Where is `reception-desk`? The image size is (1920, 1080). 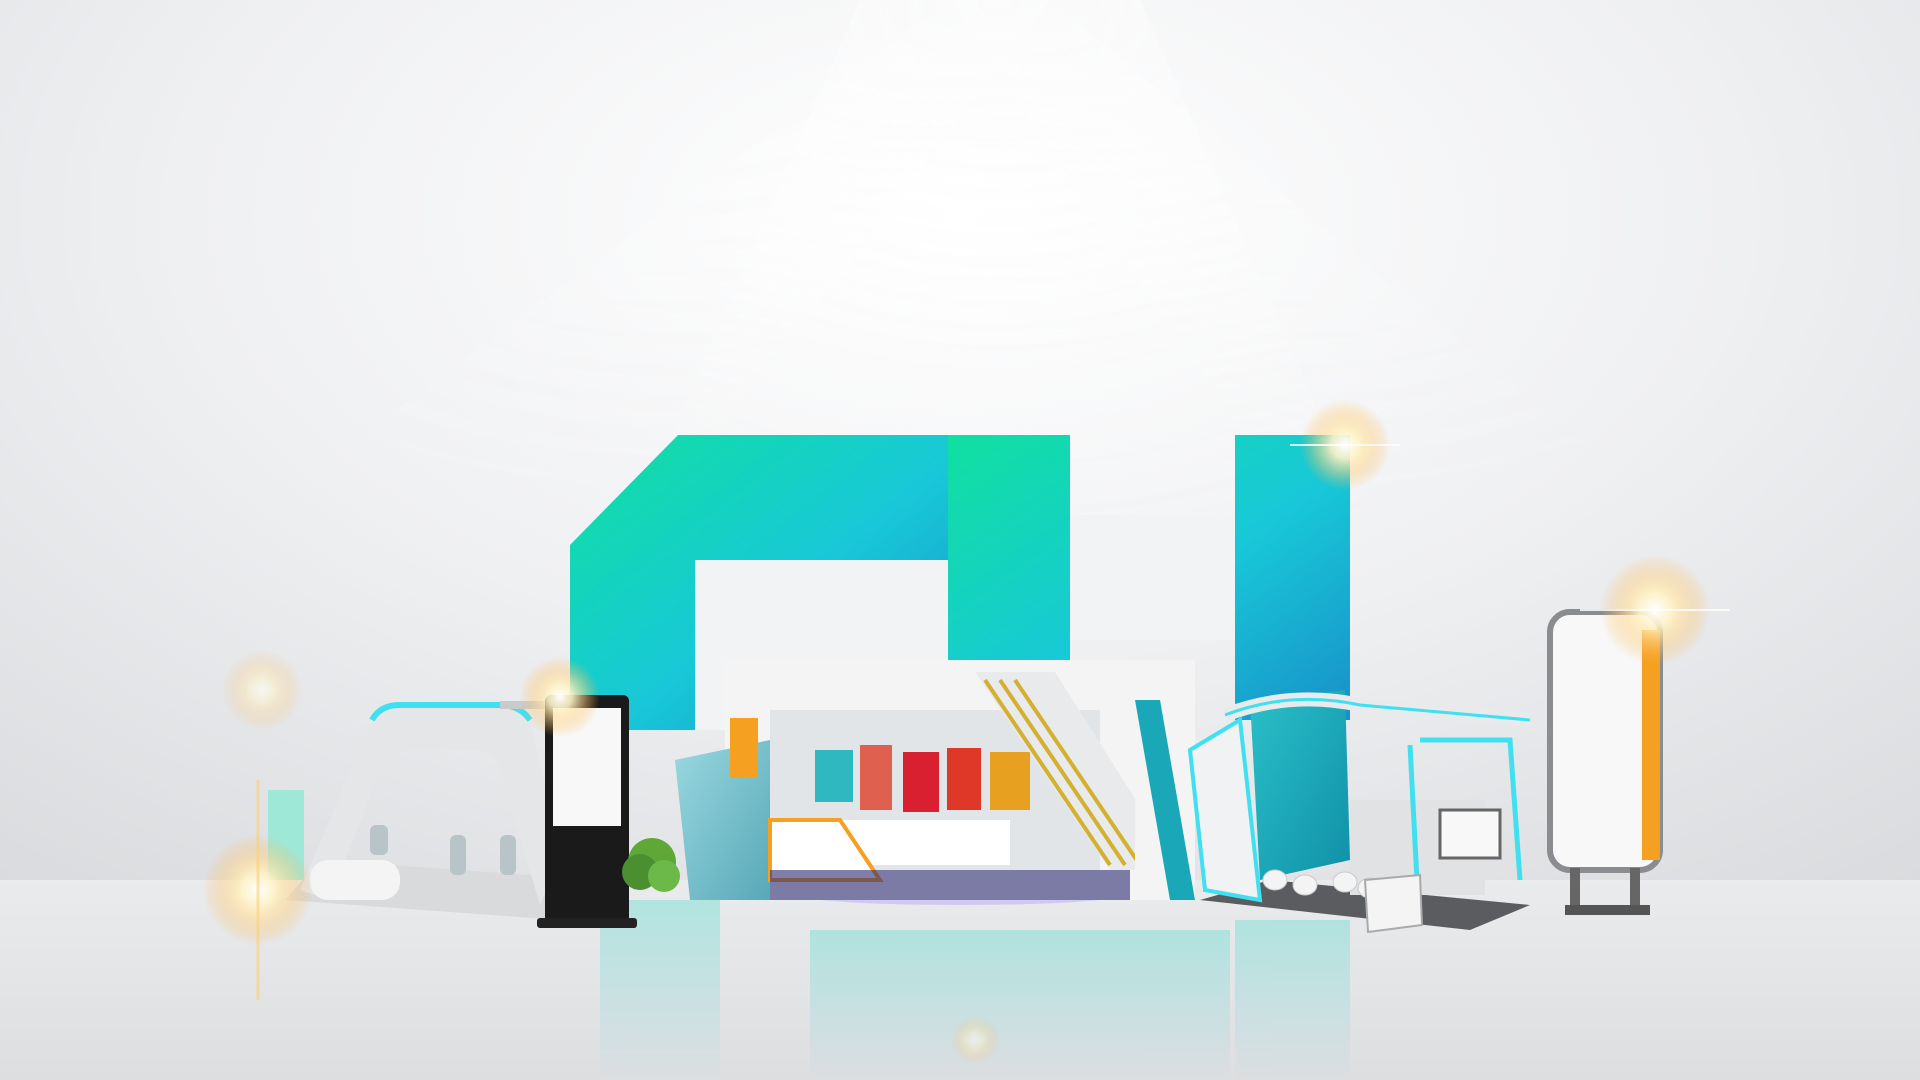
reception-desk is located at coordinates (355, 880).